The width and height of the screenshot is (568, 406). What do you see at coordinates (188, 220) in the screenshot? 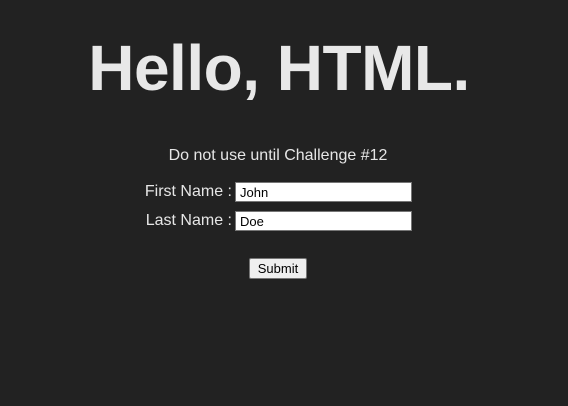
I see `last-name-label: Last Name :` at bounding box center [188, 220].